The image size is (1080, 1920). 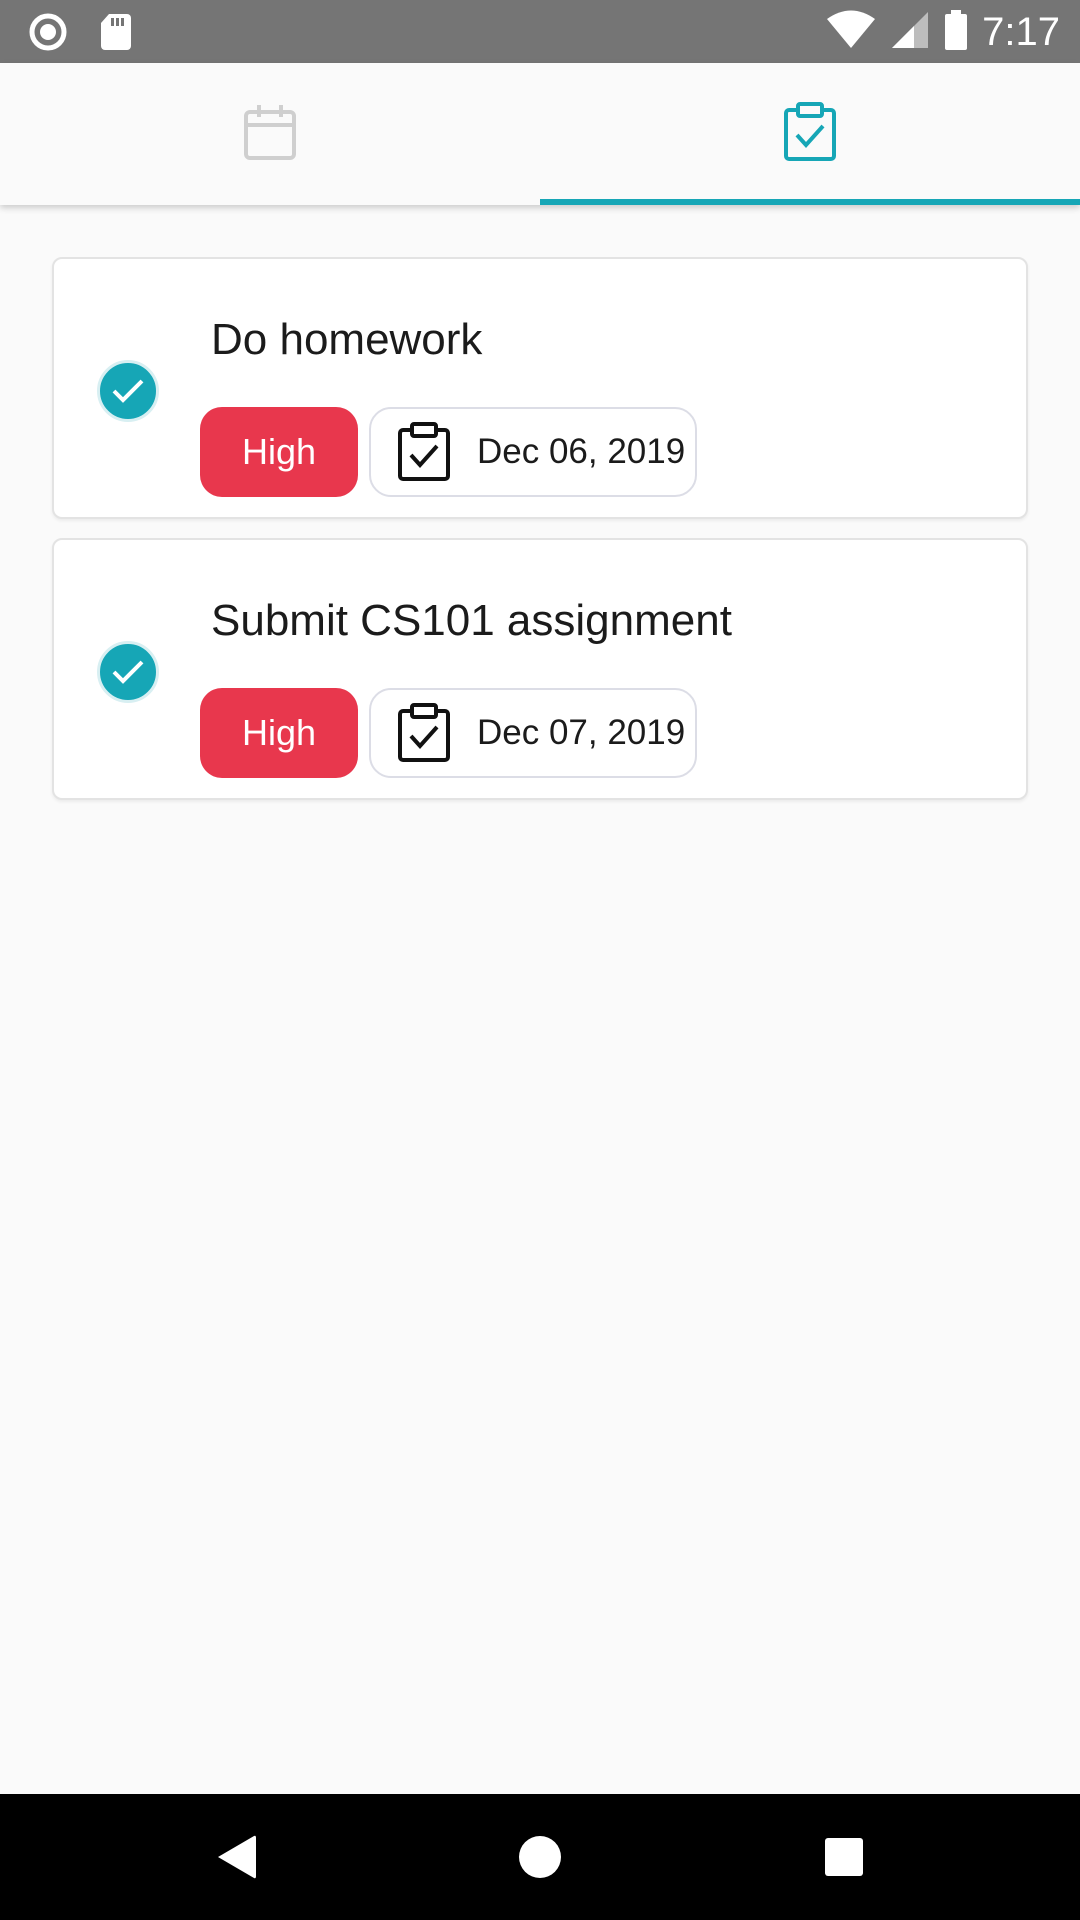 I want to click on home-icon, so click(x=540, y=1857).